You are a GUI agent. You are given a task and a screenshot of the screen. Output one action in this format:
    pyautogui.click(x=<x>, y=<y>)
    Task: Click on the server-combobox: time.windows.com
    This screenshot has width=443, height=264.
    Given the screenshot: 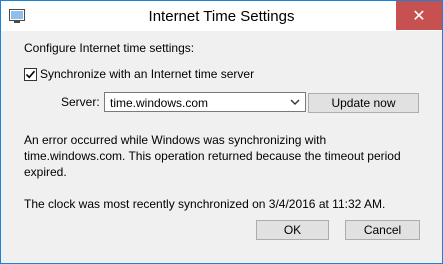 What is the action you would take?
    pyautogui.click(x=205, y=102)
    